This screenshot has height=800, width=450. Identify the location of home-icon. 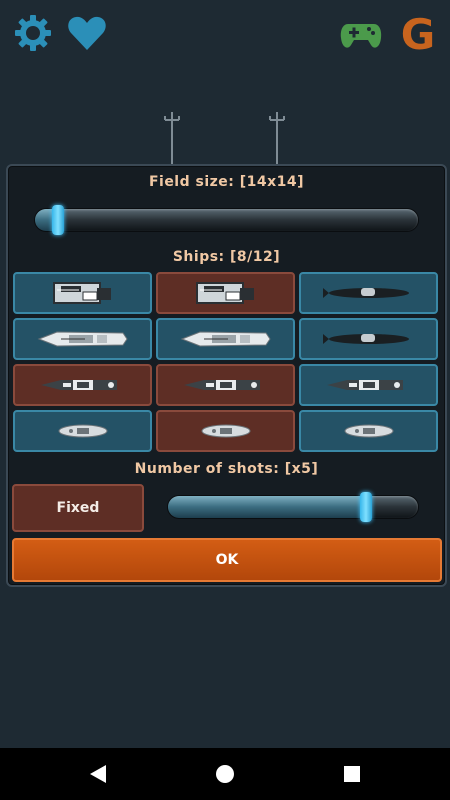
(225, 774).